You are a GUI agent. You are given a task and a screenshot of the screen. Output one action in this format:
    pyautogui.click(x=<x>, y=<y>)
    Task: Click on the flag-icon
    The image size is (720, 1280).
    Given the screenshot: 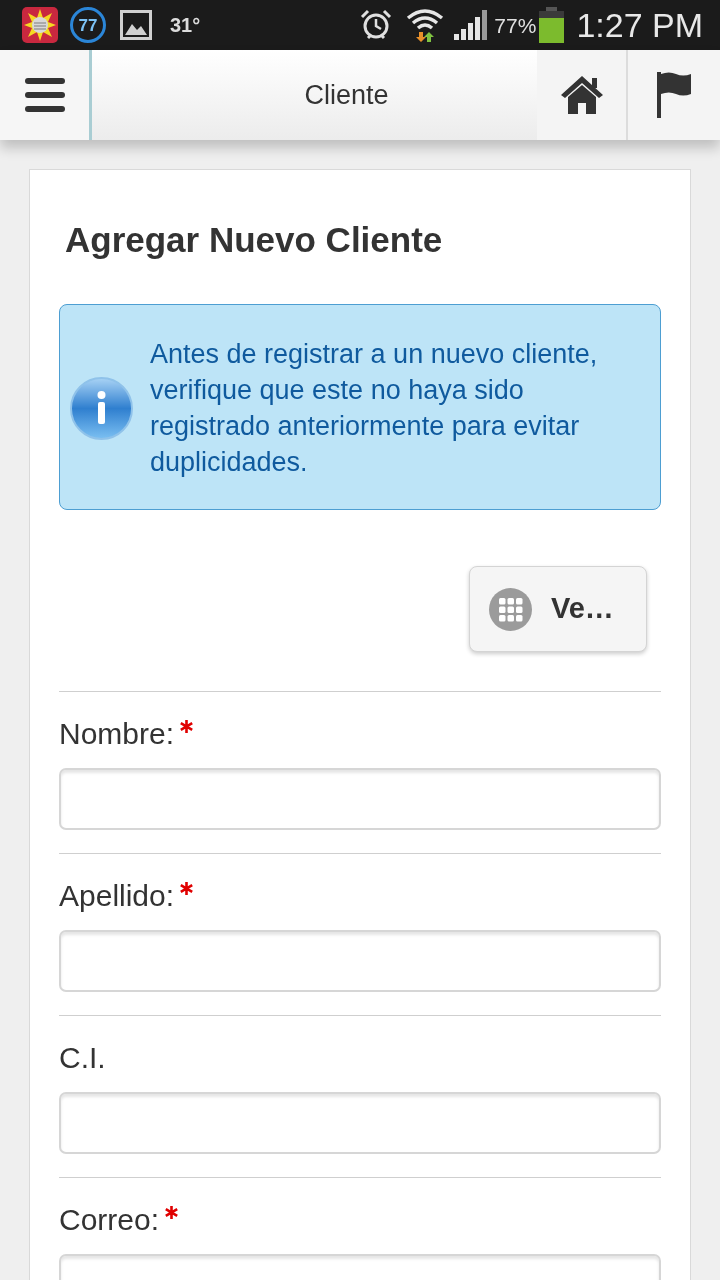 What is the action you would take?
    pyautogui.click(x=674, y=95)
    